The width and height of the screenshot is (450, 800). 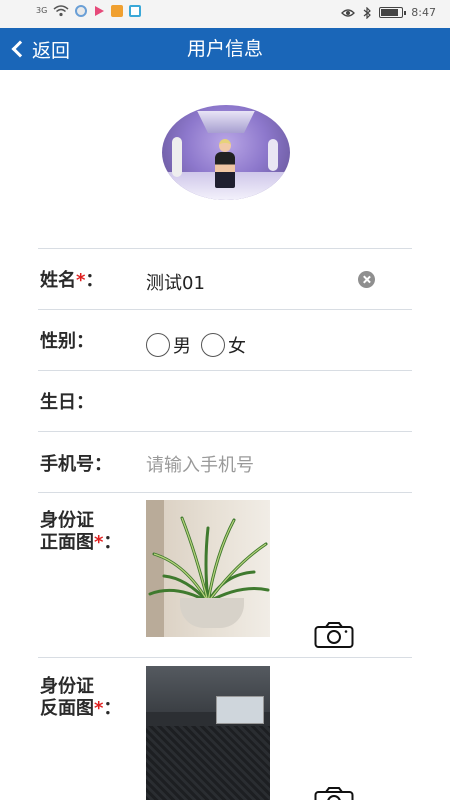 I want to click on gender-label: 性别：, so click(x=67, y=341).